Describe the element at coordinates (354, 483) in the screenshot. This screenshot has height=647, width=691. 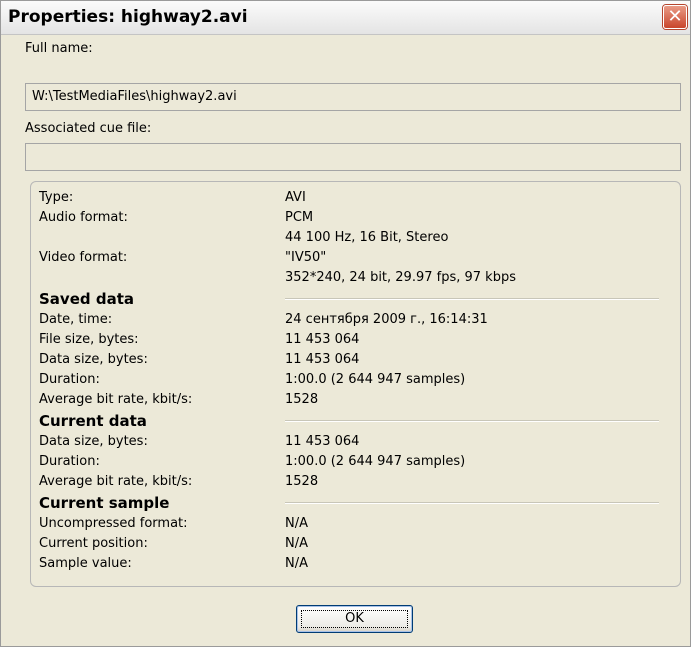
I see `current-bitrate-row: Average bit rate, kbit/s: 1528` at that location.